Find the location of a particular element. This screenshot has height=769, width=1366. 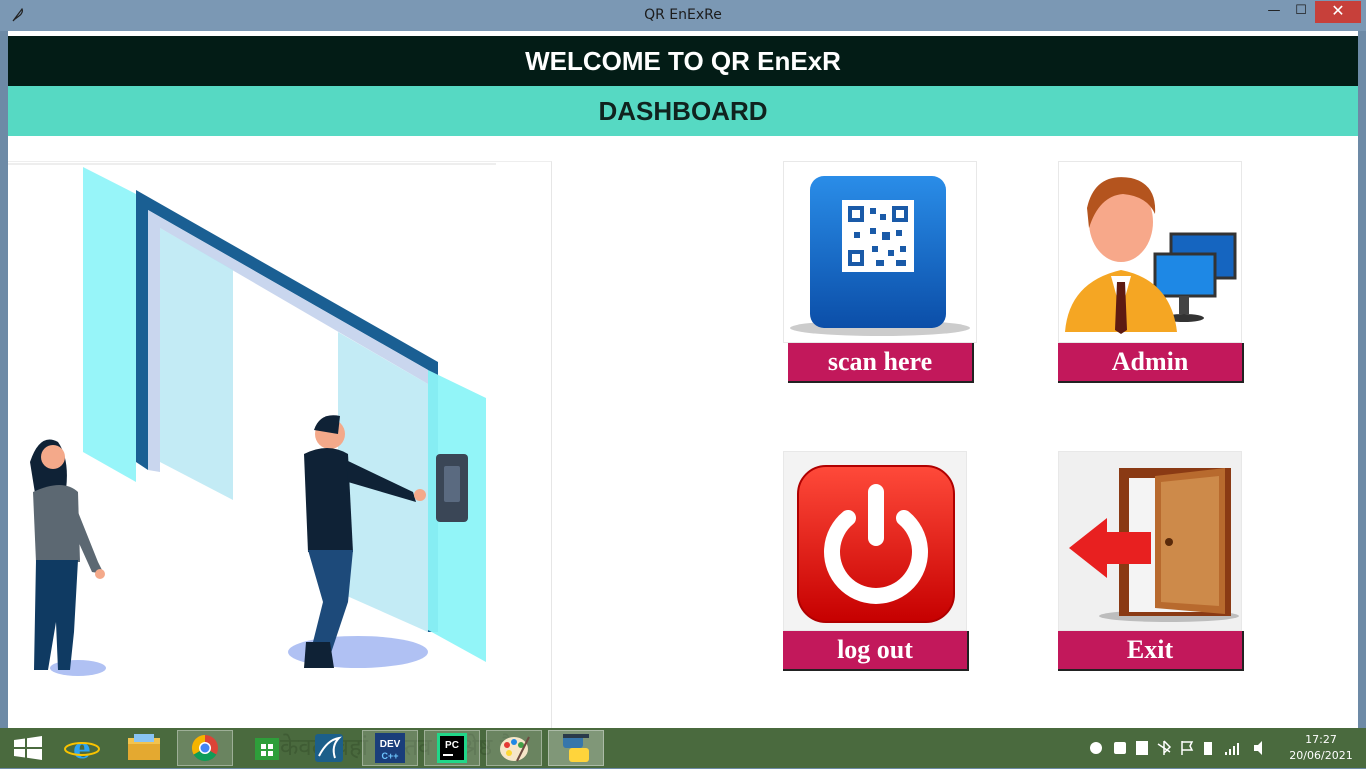

pycharm-taskbar-item: PC is located at coordinates (452, 748).